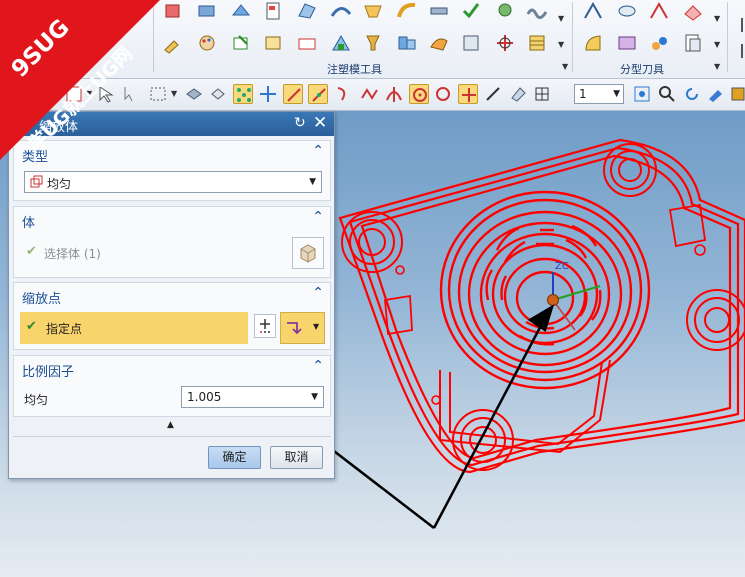 The height and width of the screenshot is (577, 745). Describe the element at coordinates (419, 94) in the screenshot. I see `arc-center-icon` at that location.